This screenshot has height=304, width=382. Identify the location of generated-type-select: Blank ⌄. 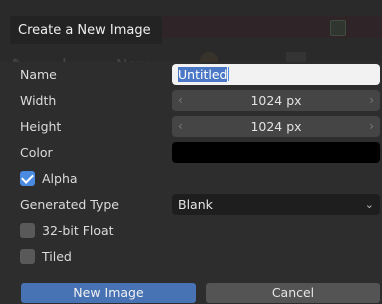
(276, 204).